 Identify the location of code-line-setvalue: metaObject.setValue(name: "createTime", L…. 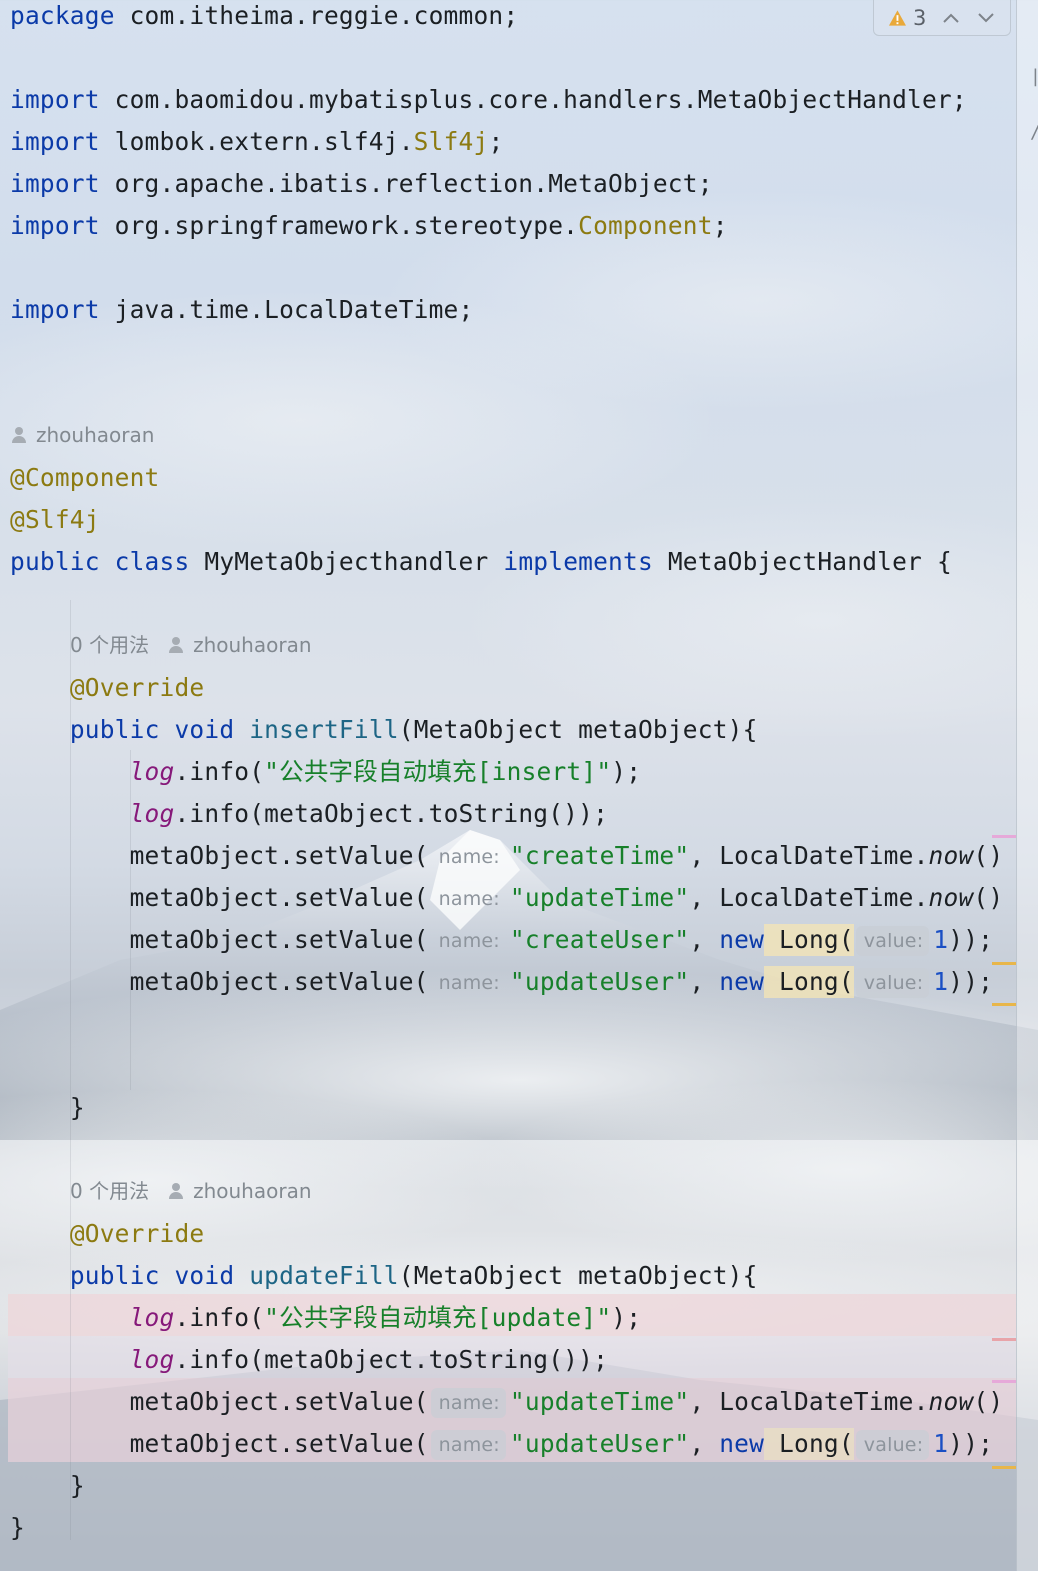
(507, 861).